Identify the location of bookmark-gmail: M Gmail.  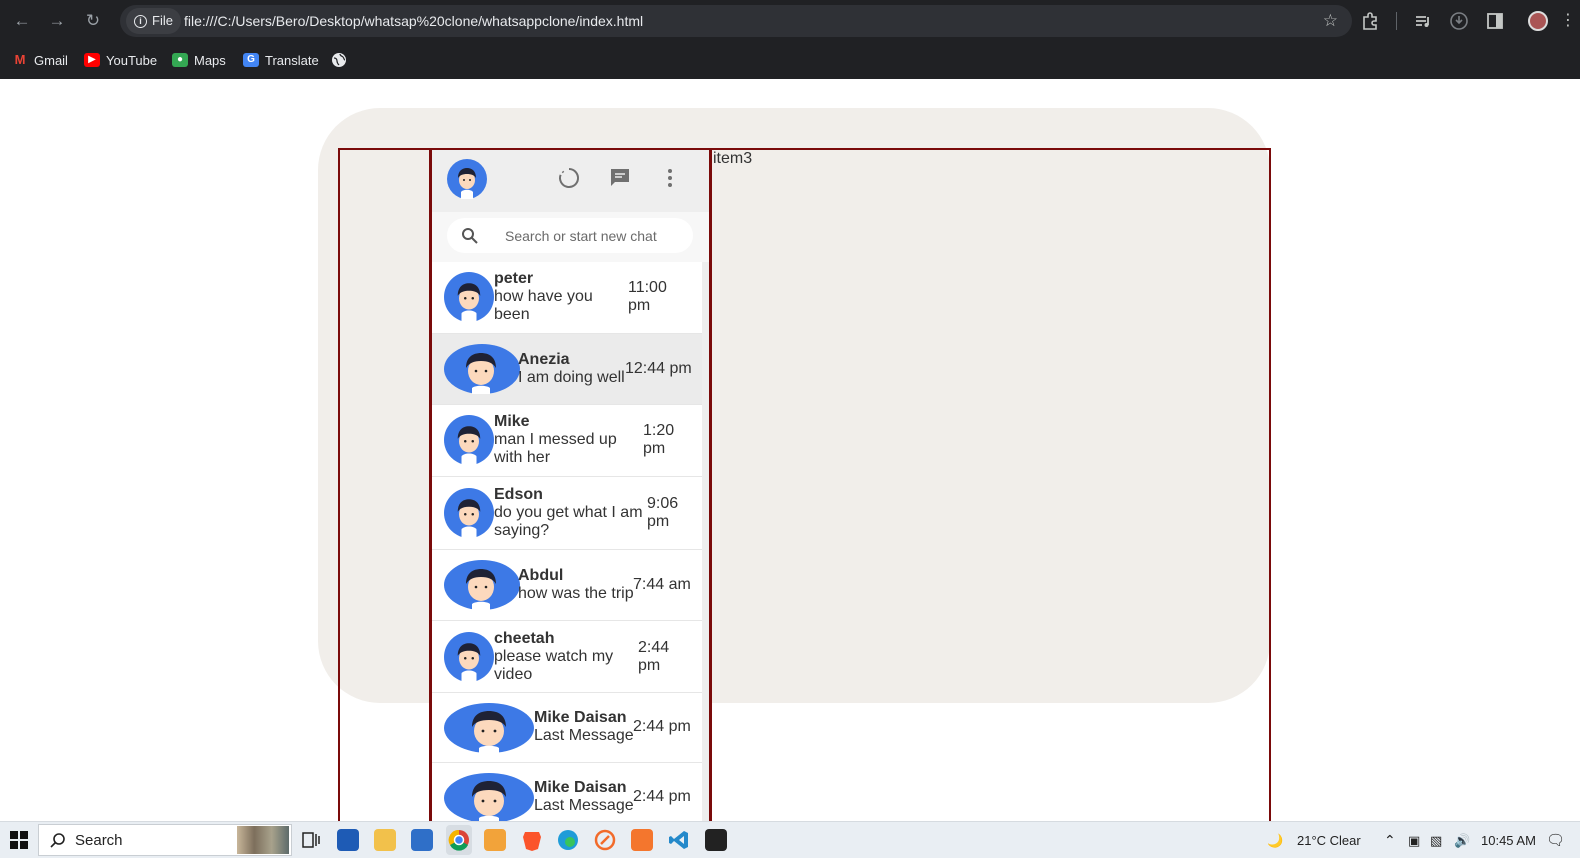
(40, 60).